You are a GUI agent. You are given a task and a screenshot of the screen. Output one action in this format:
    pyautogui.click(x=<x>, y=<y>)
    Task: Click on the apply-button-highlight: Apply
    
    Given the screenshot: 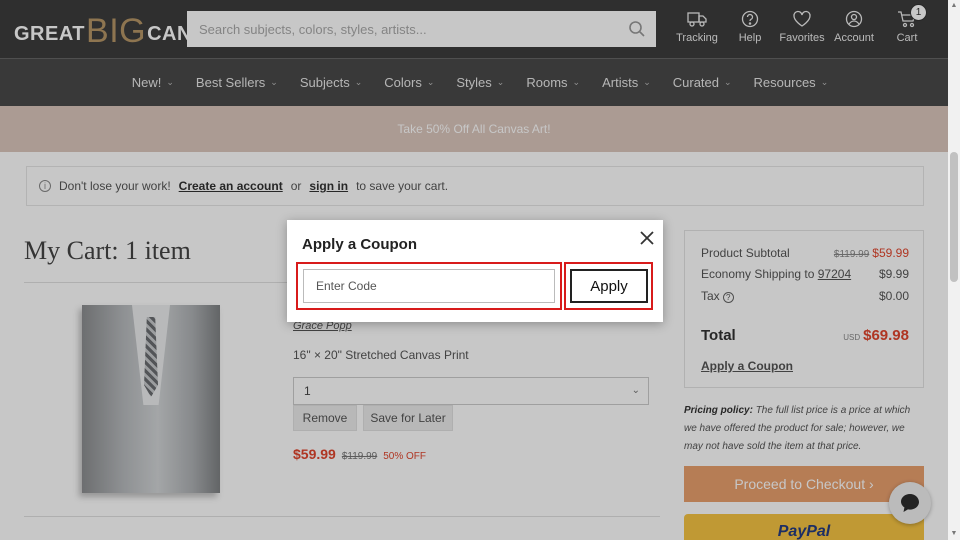 What is the action you would take?
    pyautogui.click(x=608, y=286)
    